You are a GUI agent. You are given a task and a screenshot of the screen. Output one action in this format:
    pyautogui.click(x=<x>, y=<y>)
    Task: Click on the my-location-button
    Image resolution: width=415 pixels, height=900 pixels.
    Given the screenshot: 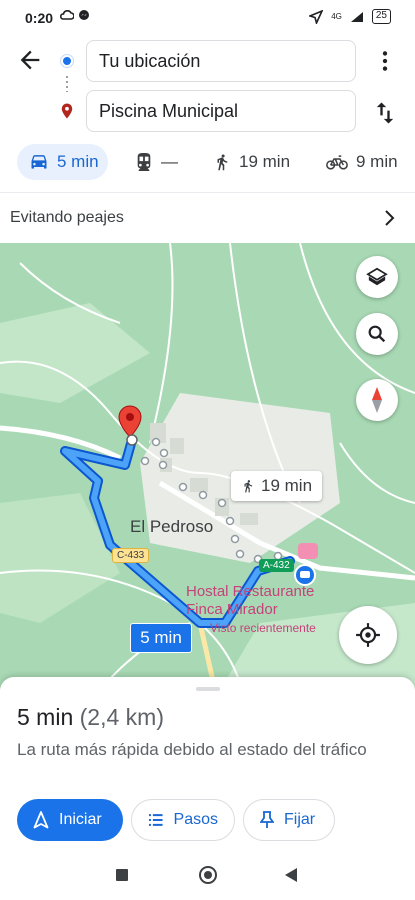 What is the action you would take?
    pyautogui.click(x=368, y=635)
    